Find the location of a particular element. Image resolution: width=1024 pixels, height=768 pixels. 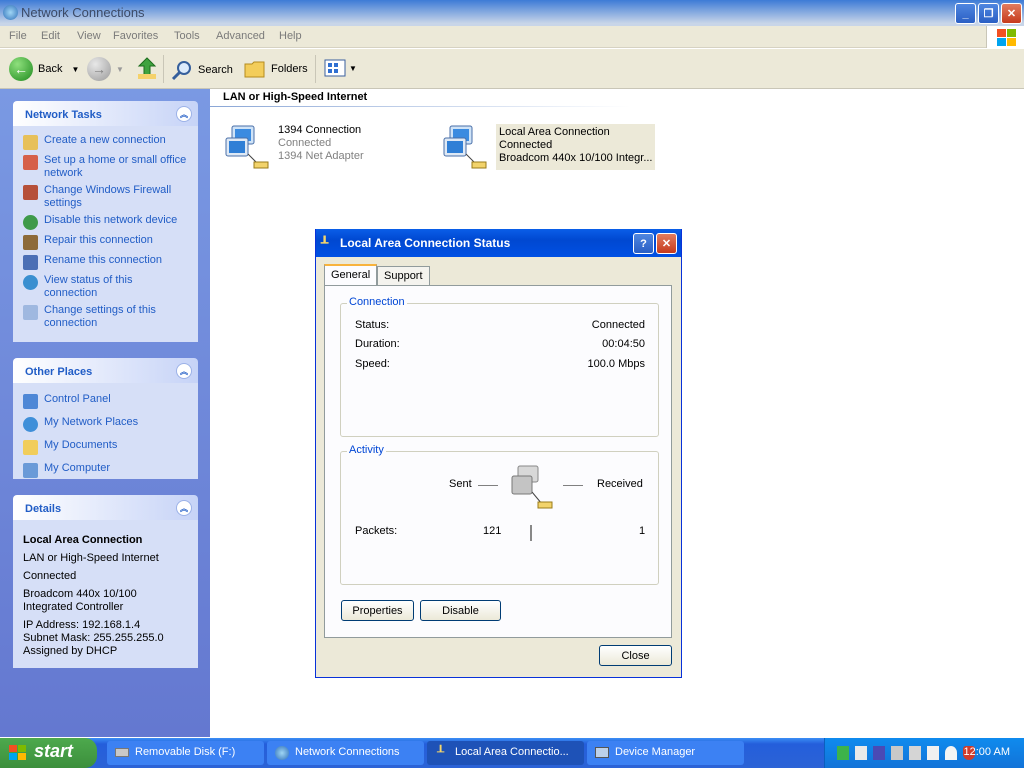

close-button: ✕ is located at coordinates (1011, 13).